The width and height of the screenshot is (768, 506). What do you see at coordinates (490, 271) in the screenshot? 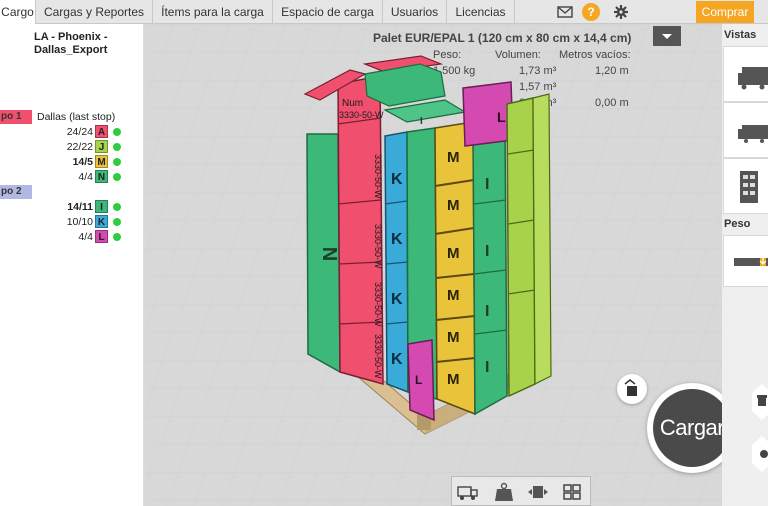
I see `box-stack-i-right: I I I I` at bounding box center [490, 271].